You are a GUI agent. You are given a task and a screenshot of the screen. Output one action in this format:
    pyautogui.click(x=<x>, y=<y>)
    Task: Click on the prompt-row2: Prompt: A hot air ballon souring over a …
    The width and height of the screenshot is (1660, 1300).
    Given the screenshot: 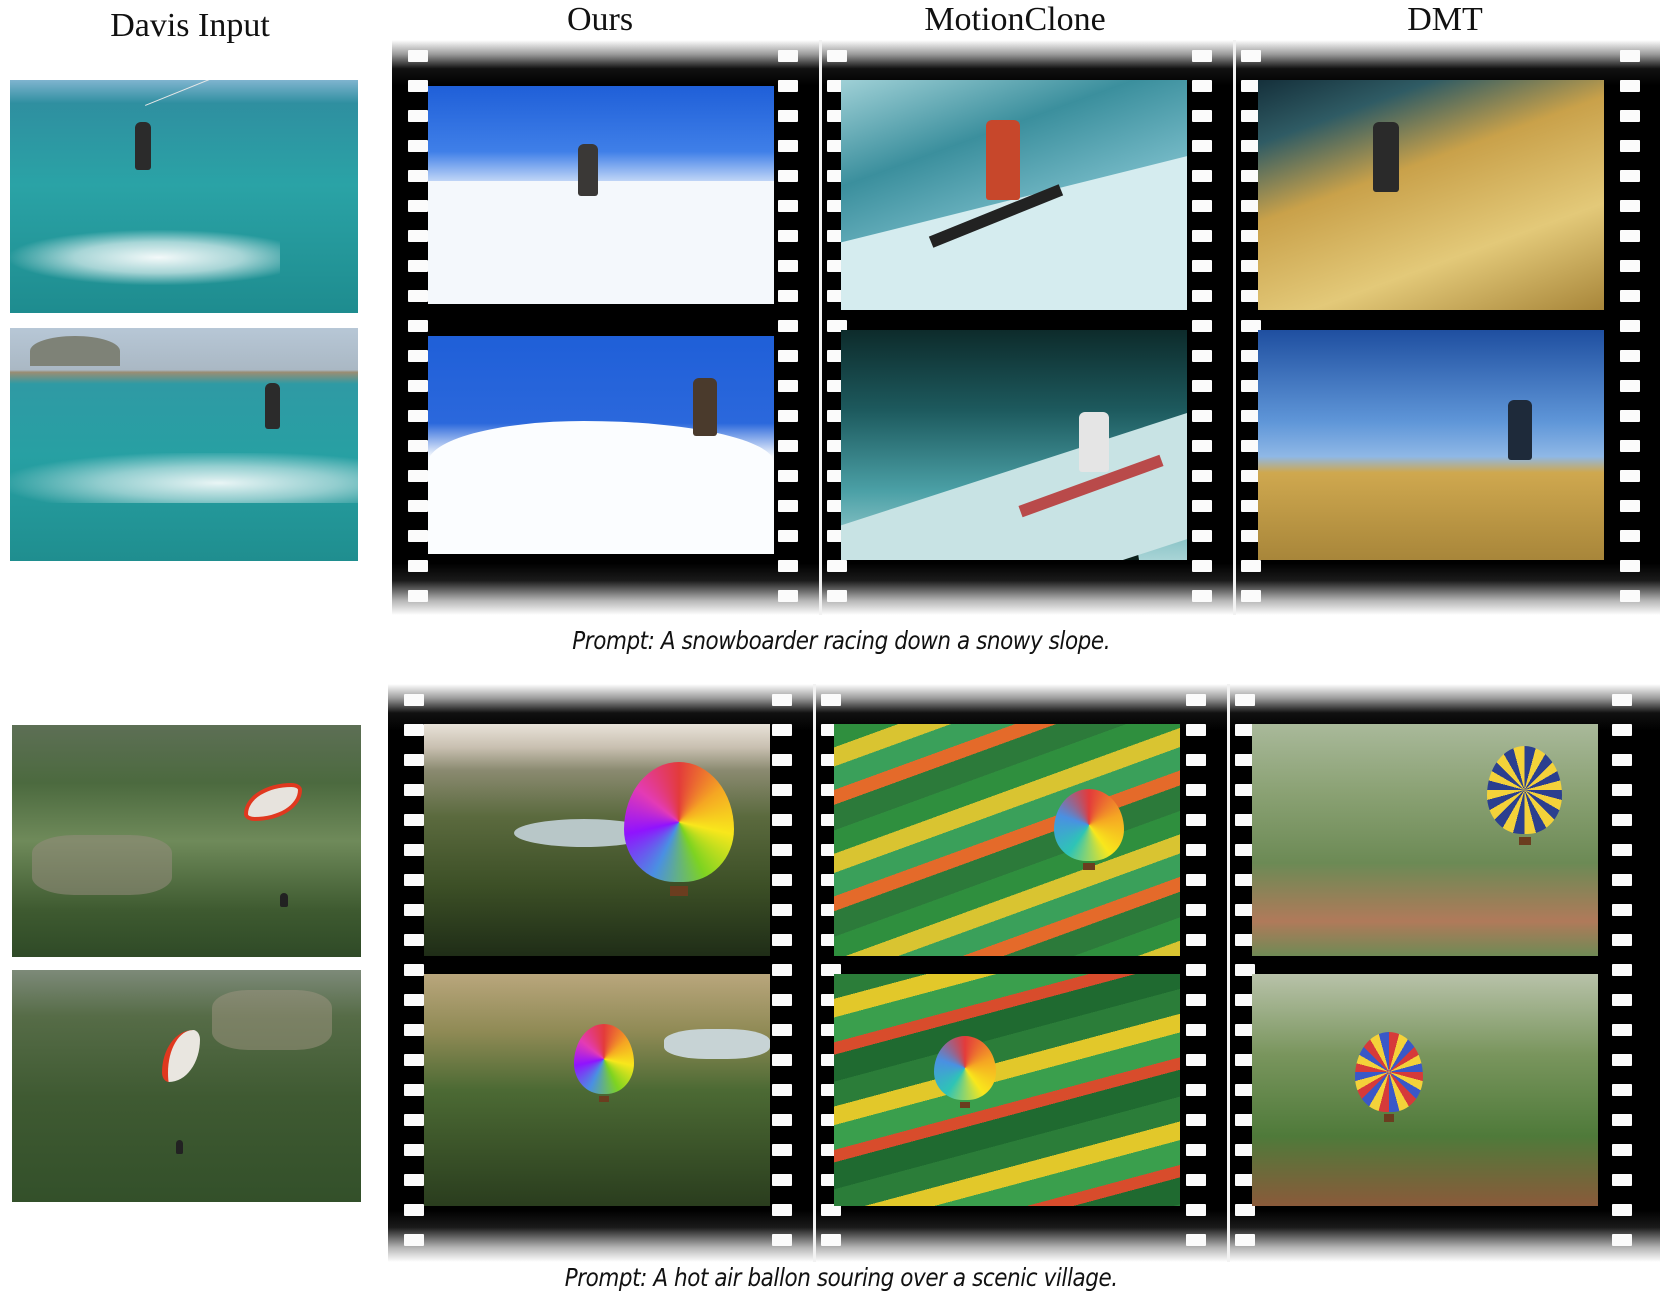 What is the action you would take?
    pyautogui.click(x=841, y=1277)
    